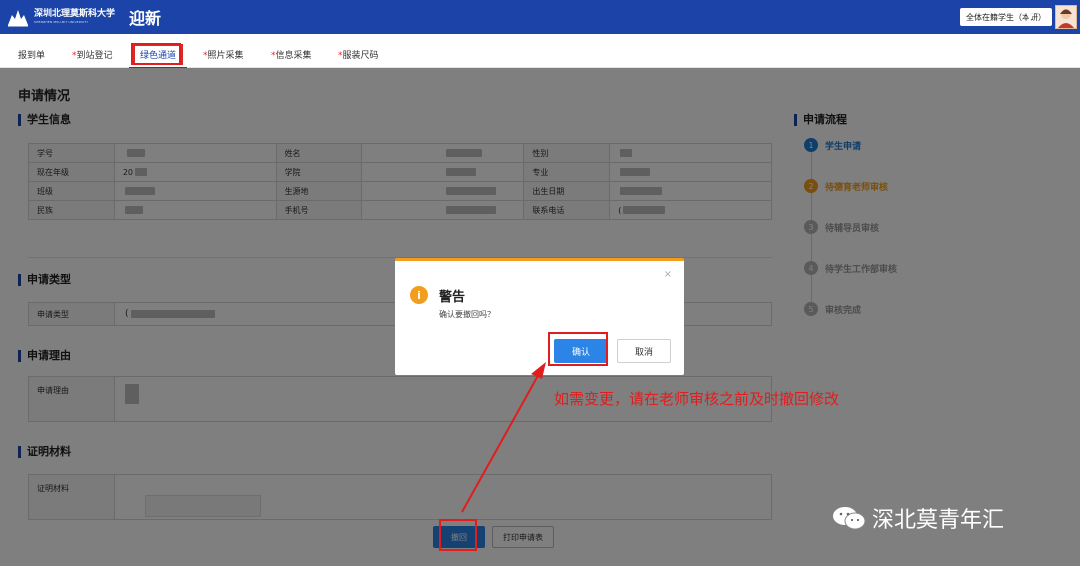 This screenshot has height=566, width=1080. I want to click on annotation-text: 如需变更，请在老师审核之前及时撤回修改, so click(697, 399).